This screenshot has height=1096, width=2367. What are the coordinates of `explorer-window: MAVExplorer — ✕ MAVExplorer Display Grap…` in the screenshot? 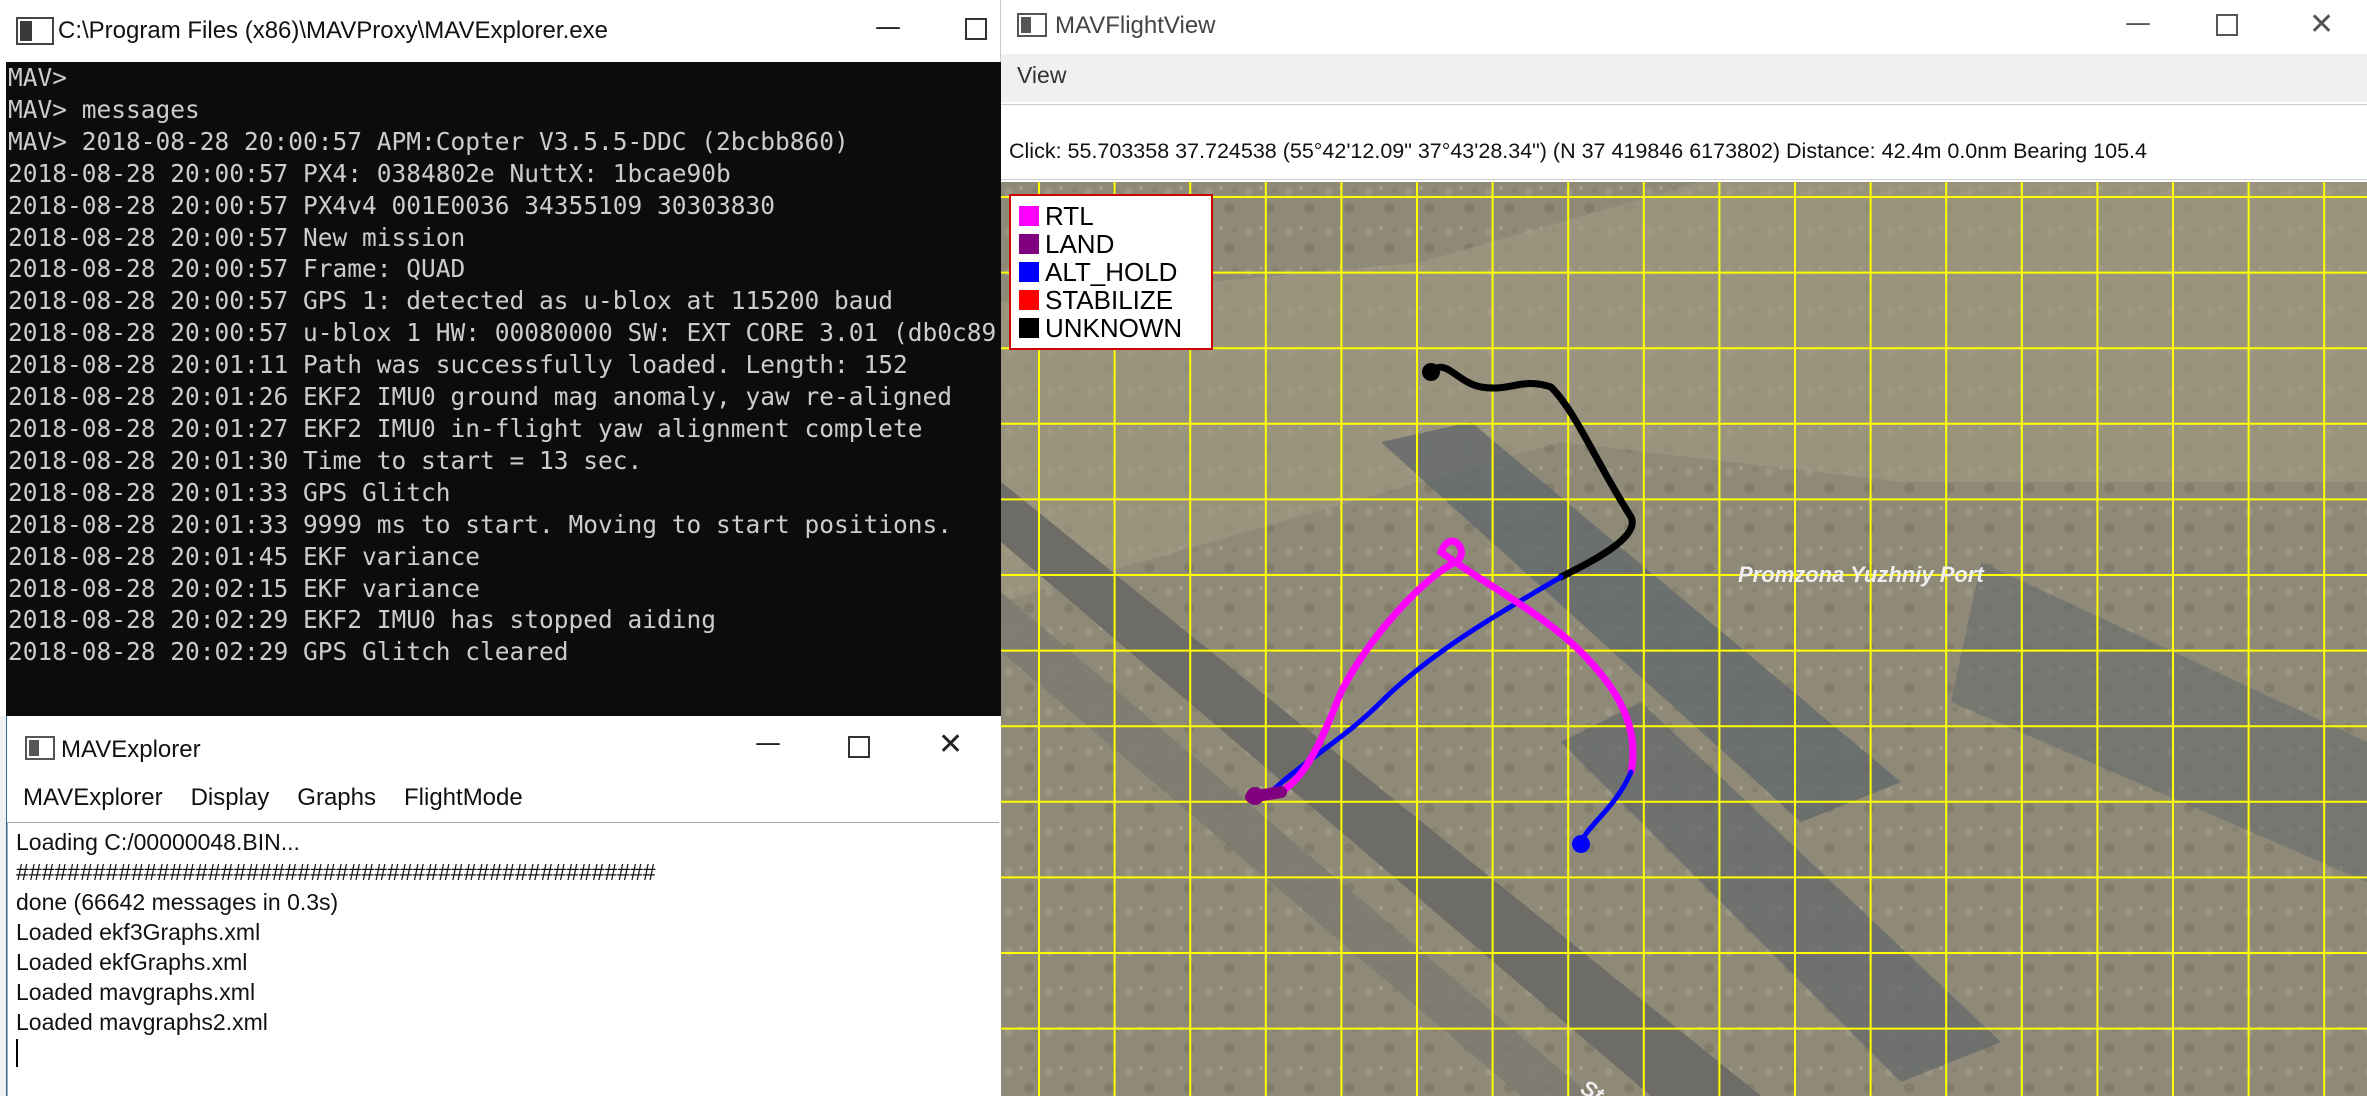 It's located at (503, 906).